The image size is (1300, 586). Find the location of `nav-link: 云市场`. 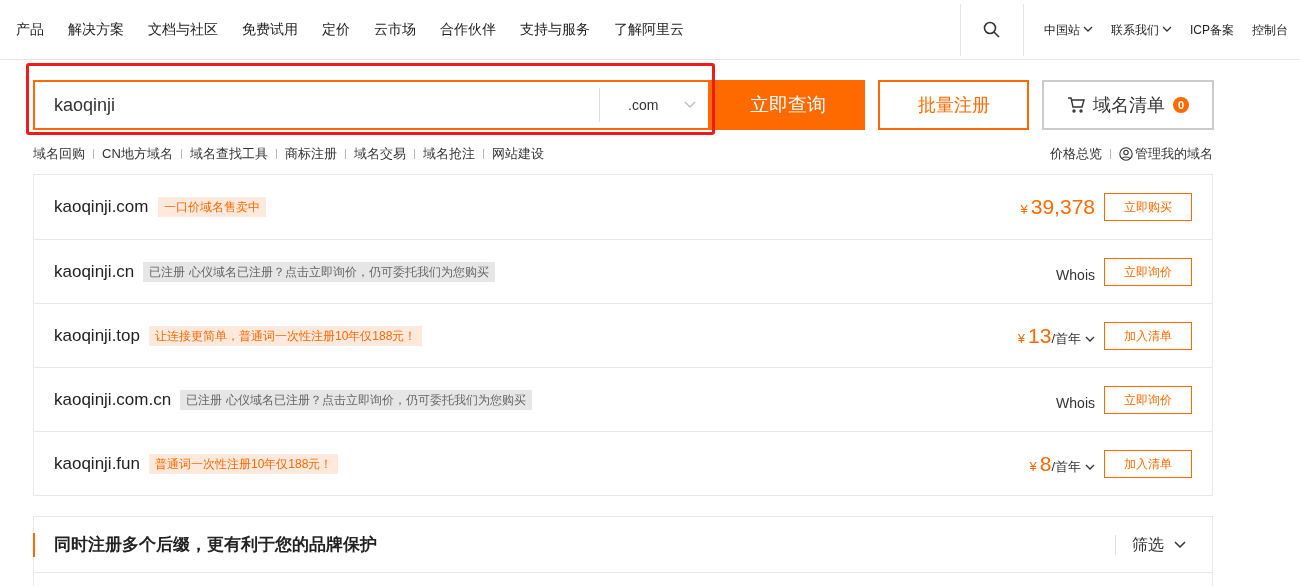

nav-link: 云市场 is located at coordinates (395, 29).